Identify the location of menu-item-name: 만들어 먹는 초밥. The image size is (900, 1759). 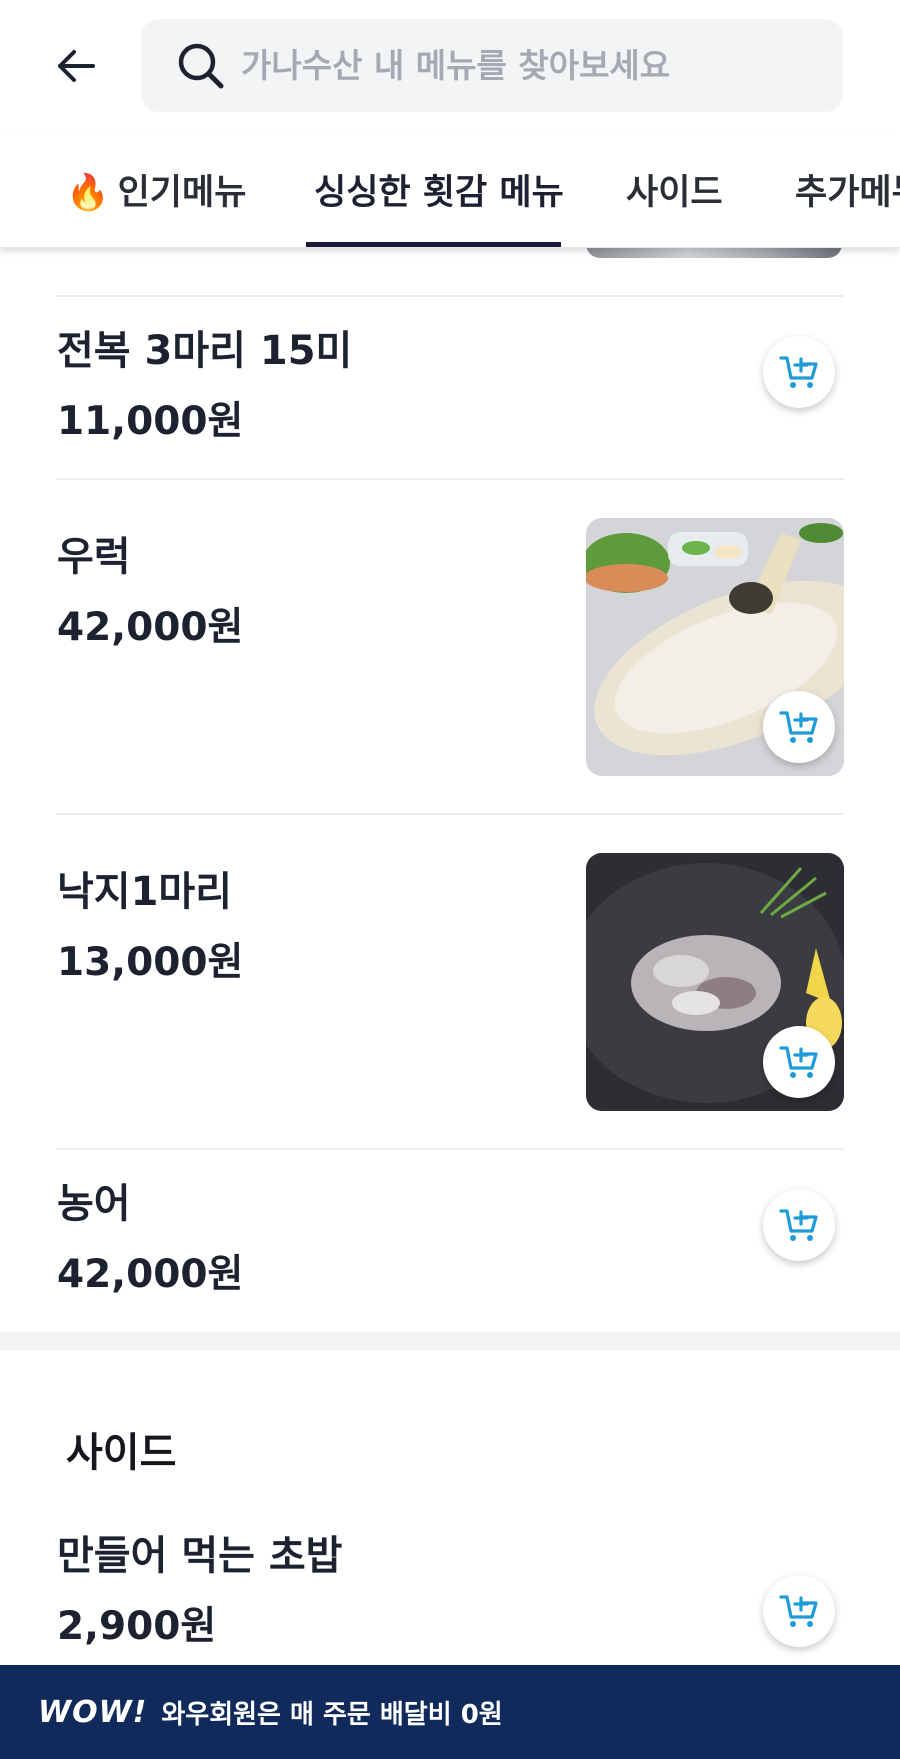
(199, 1552).